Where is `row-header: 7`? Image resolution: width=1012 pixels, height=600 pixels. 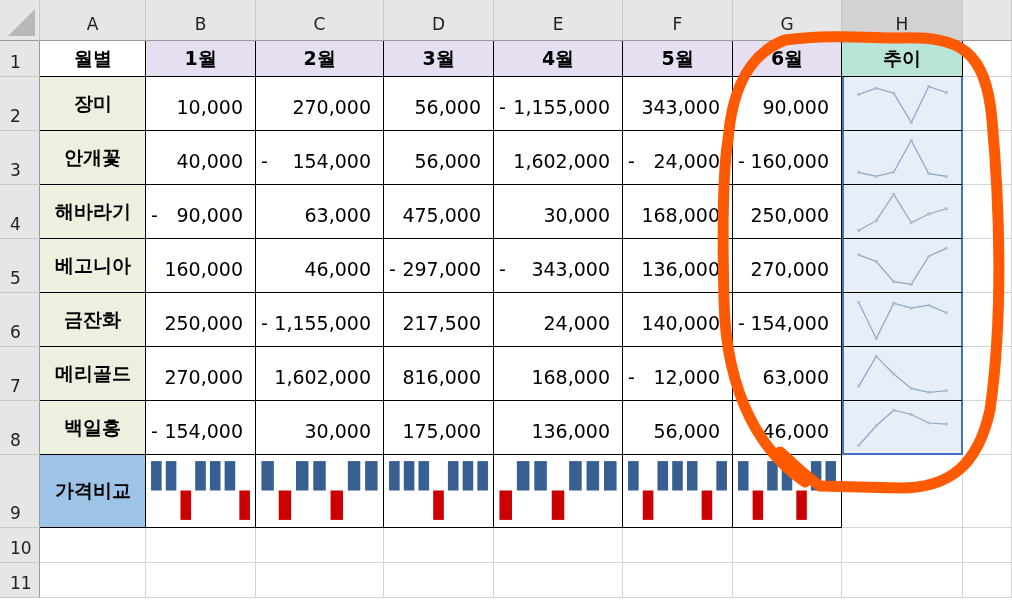 row-header: 7 is located at coordinates (20, 374).